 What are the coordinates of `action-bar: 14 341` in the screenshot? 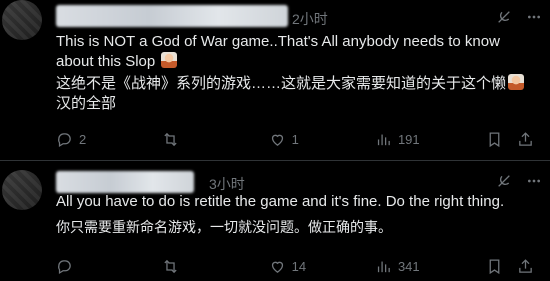 It's located at (295, 266).